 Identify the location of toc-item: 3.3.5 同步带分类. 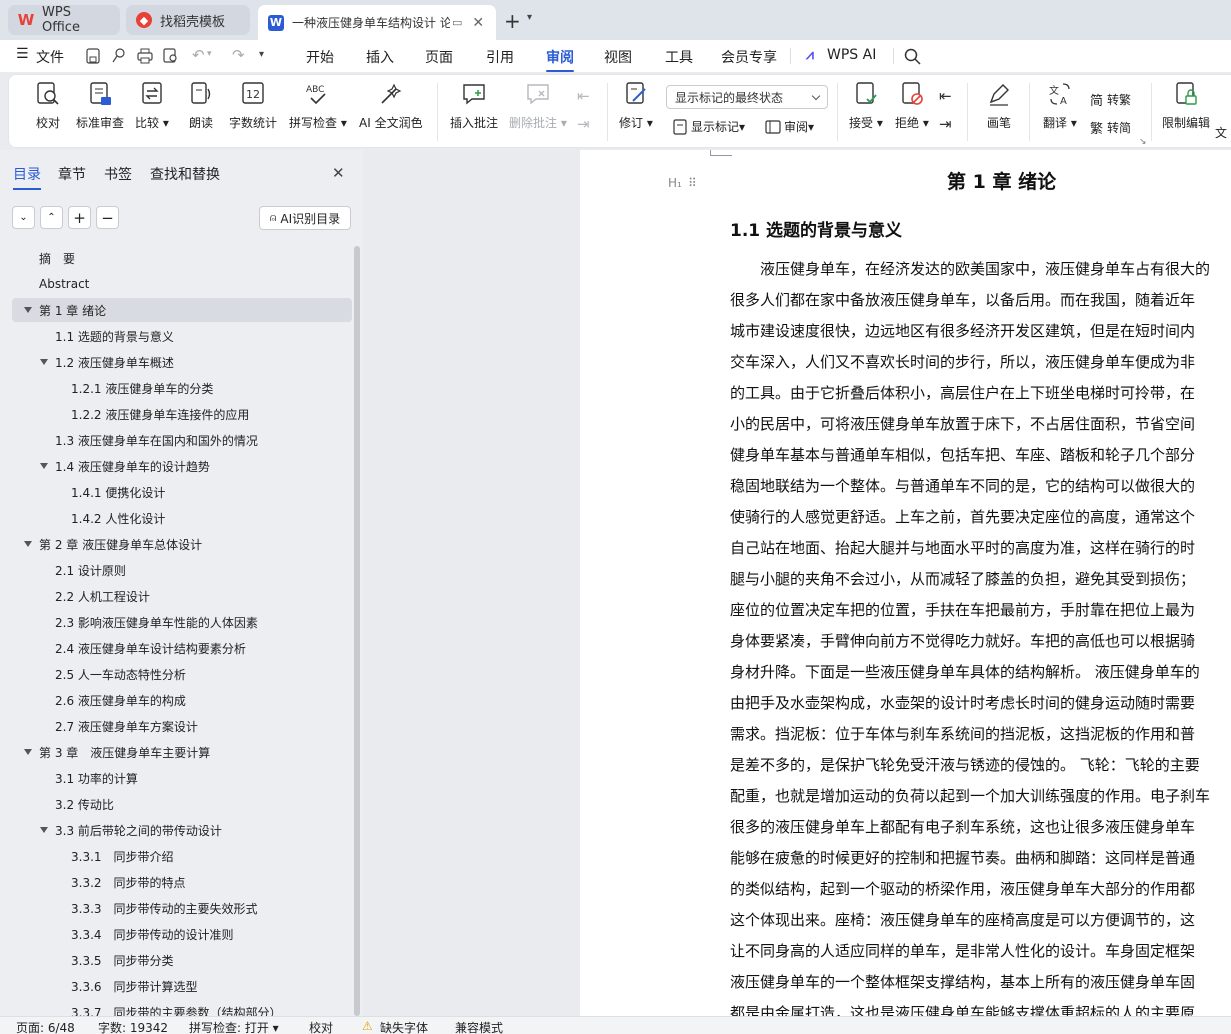
(182, 960).